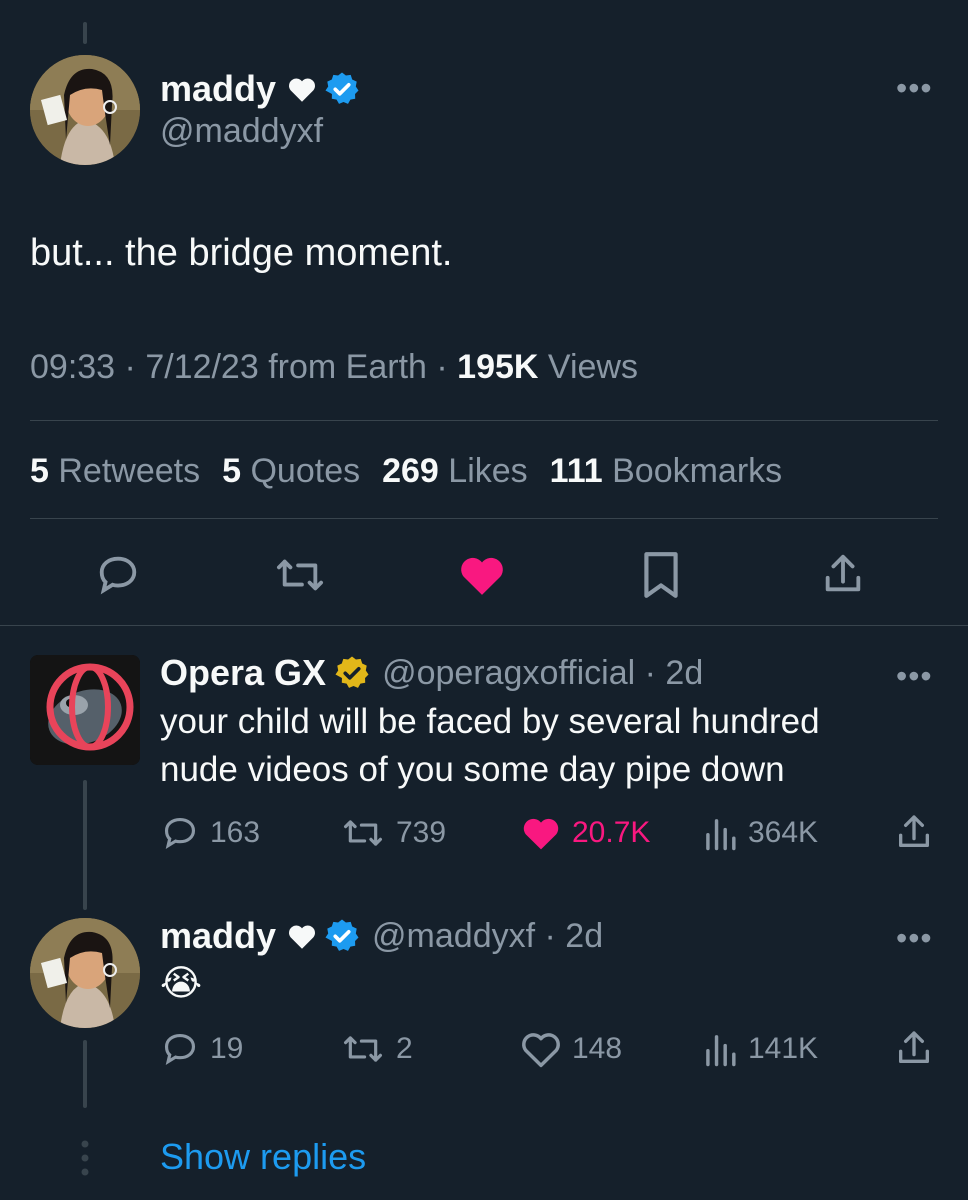 This screenshot has width=968, height=1200. I want to click on retweet-button, so click(300, 575).